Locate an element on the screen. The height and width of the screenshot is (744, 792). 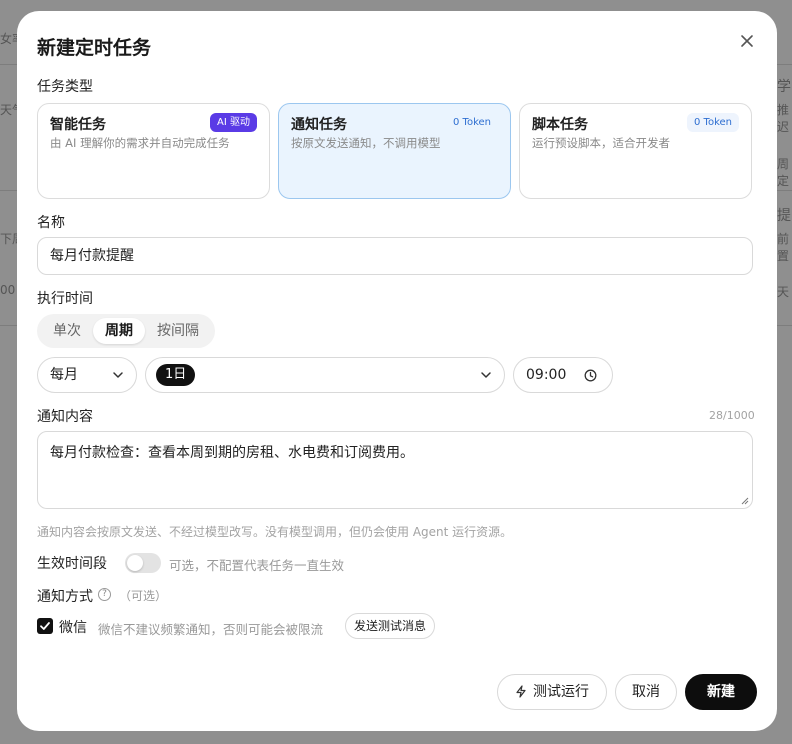
resize-handle-icon is located at coordinates (745, 501).